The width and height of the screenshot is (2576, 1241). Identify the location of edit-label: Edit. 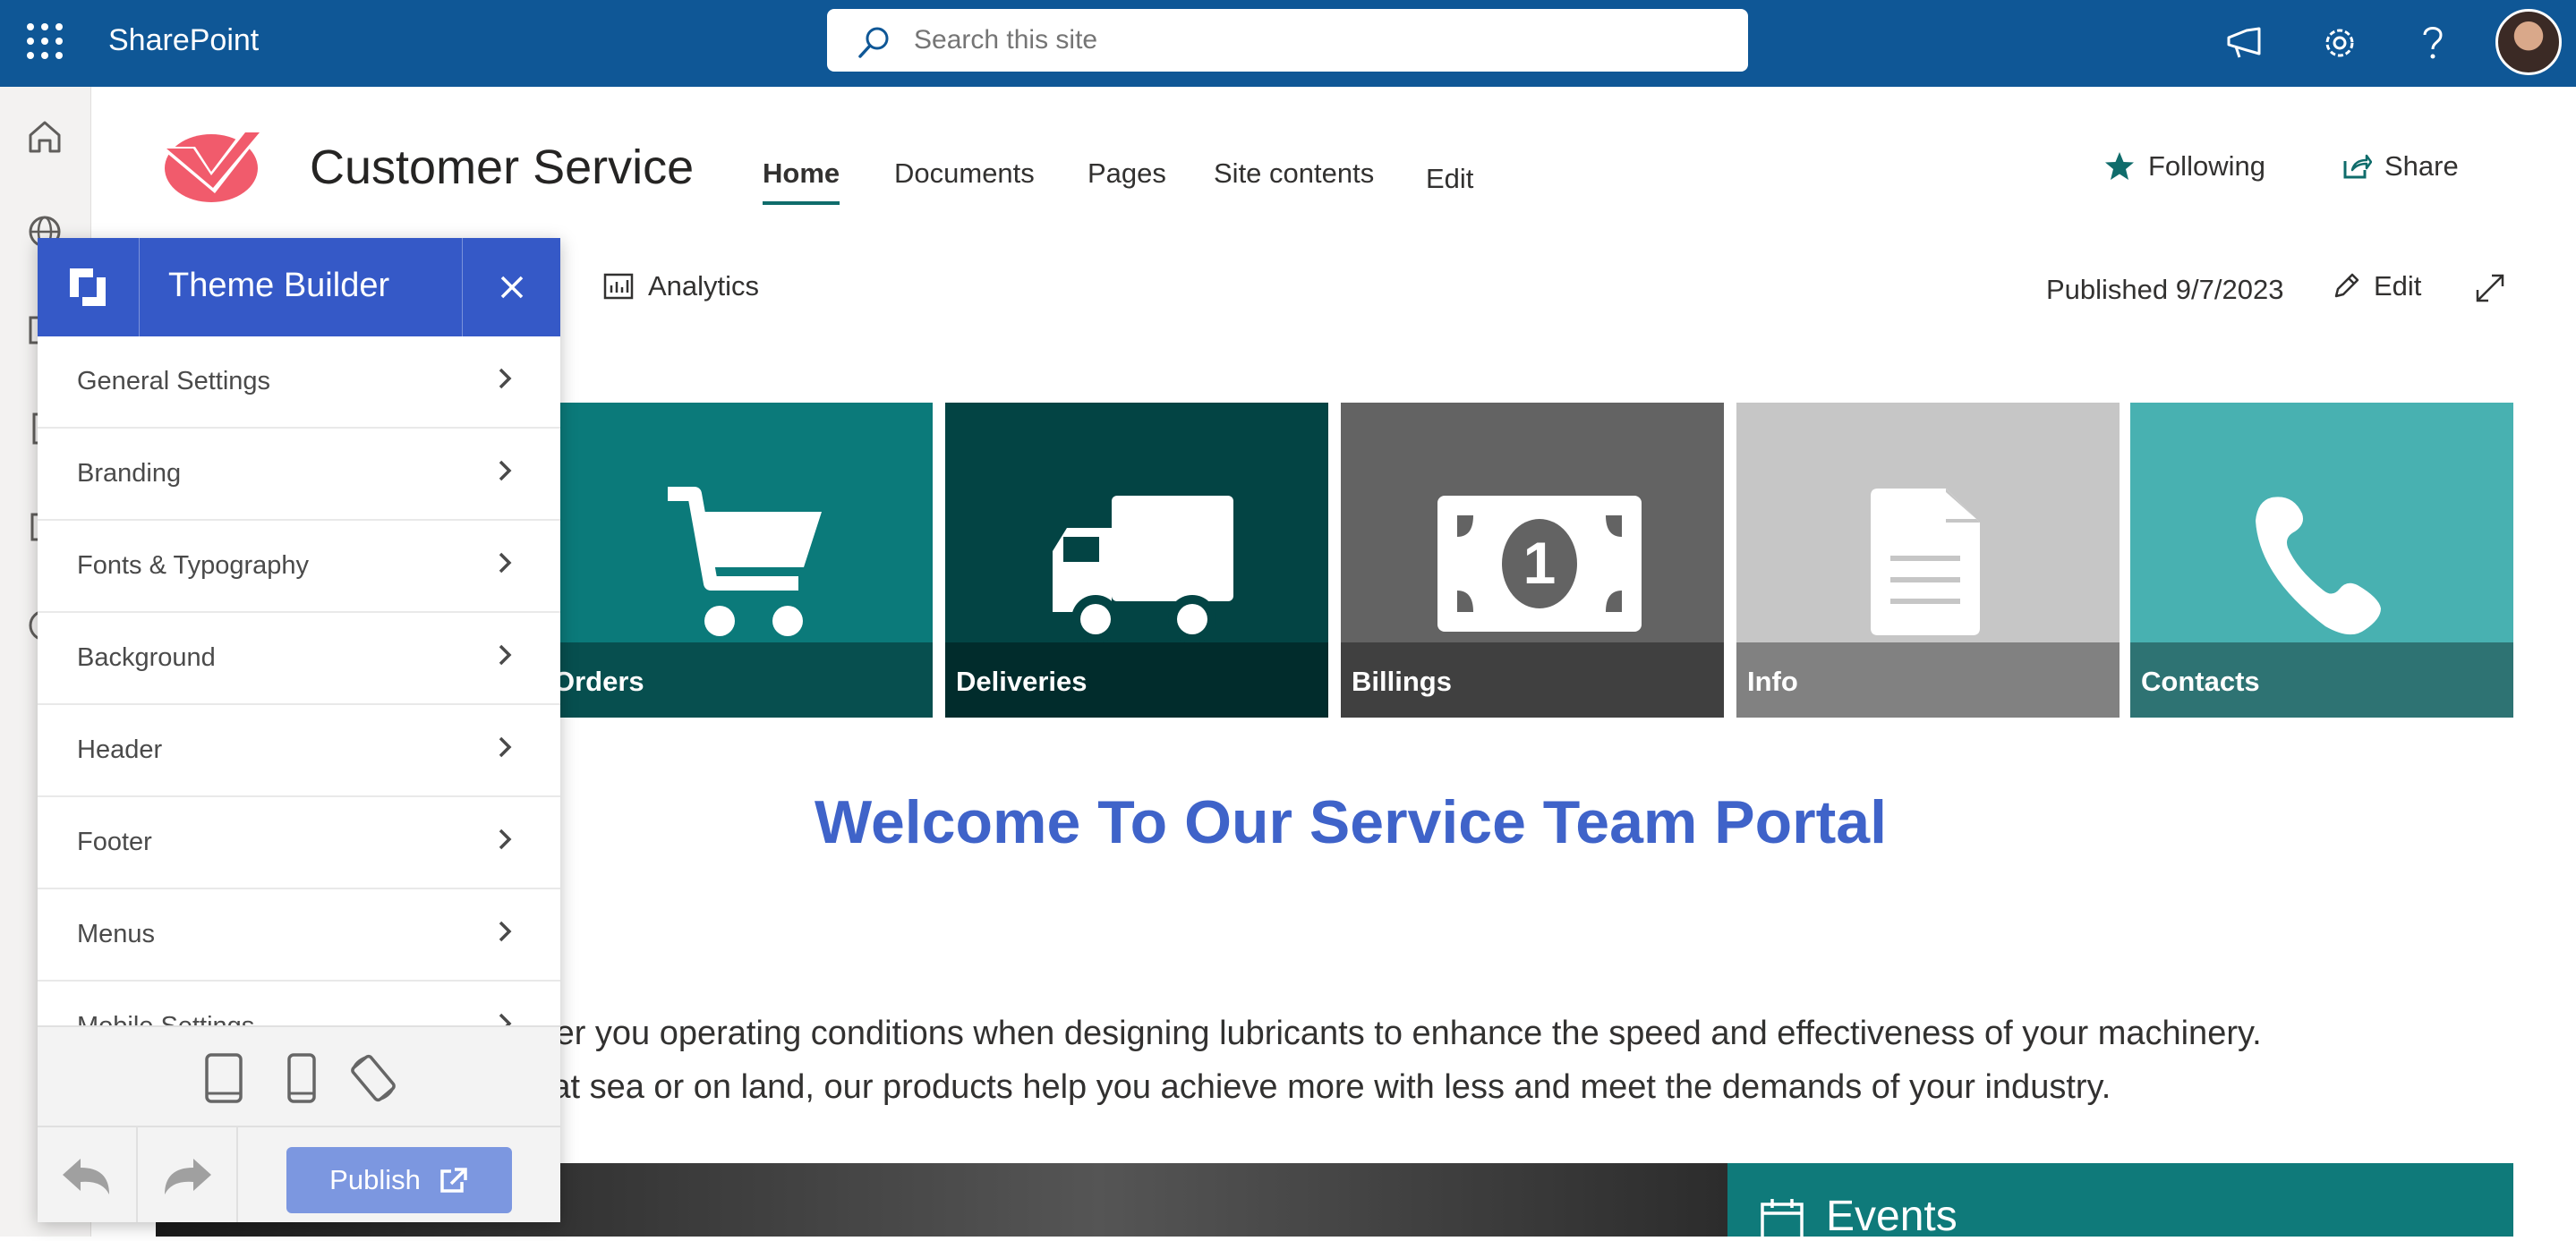
(2398, 286).